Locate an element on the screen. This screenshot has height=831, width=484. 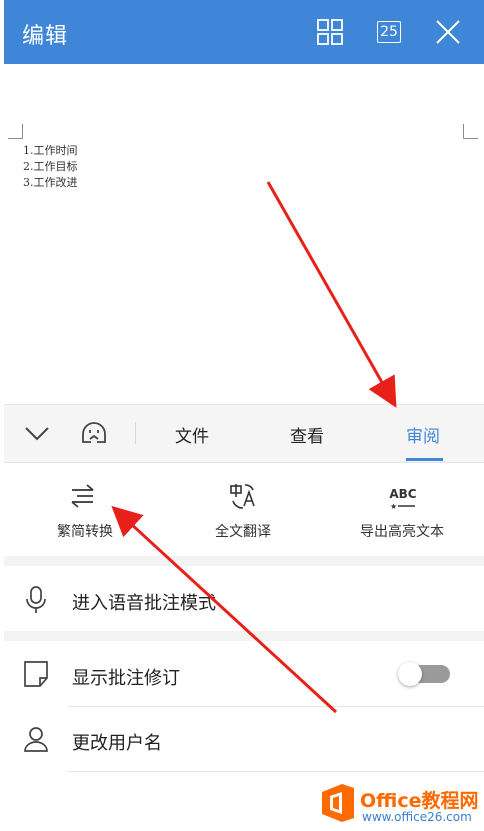
watermark-brand: Office教程网 is located at coordinates (419, 801).